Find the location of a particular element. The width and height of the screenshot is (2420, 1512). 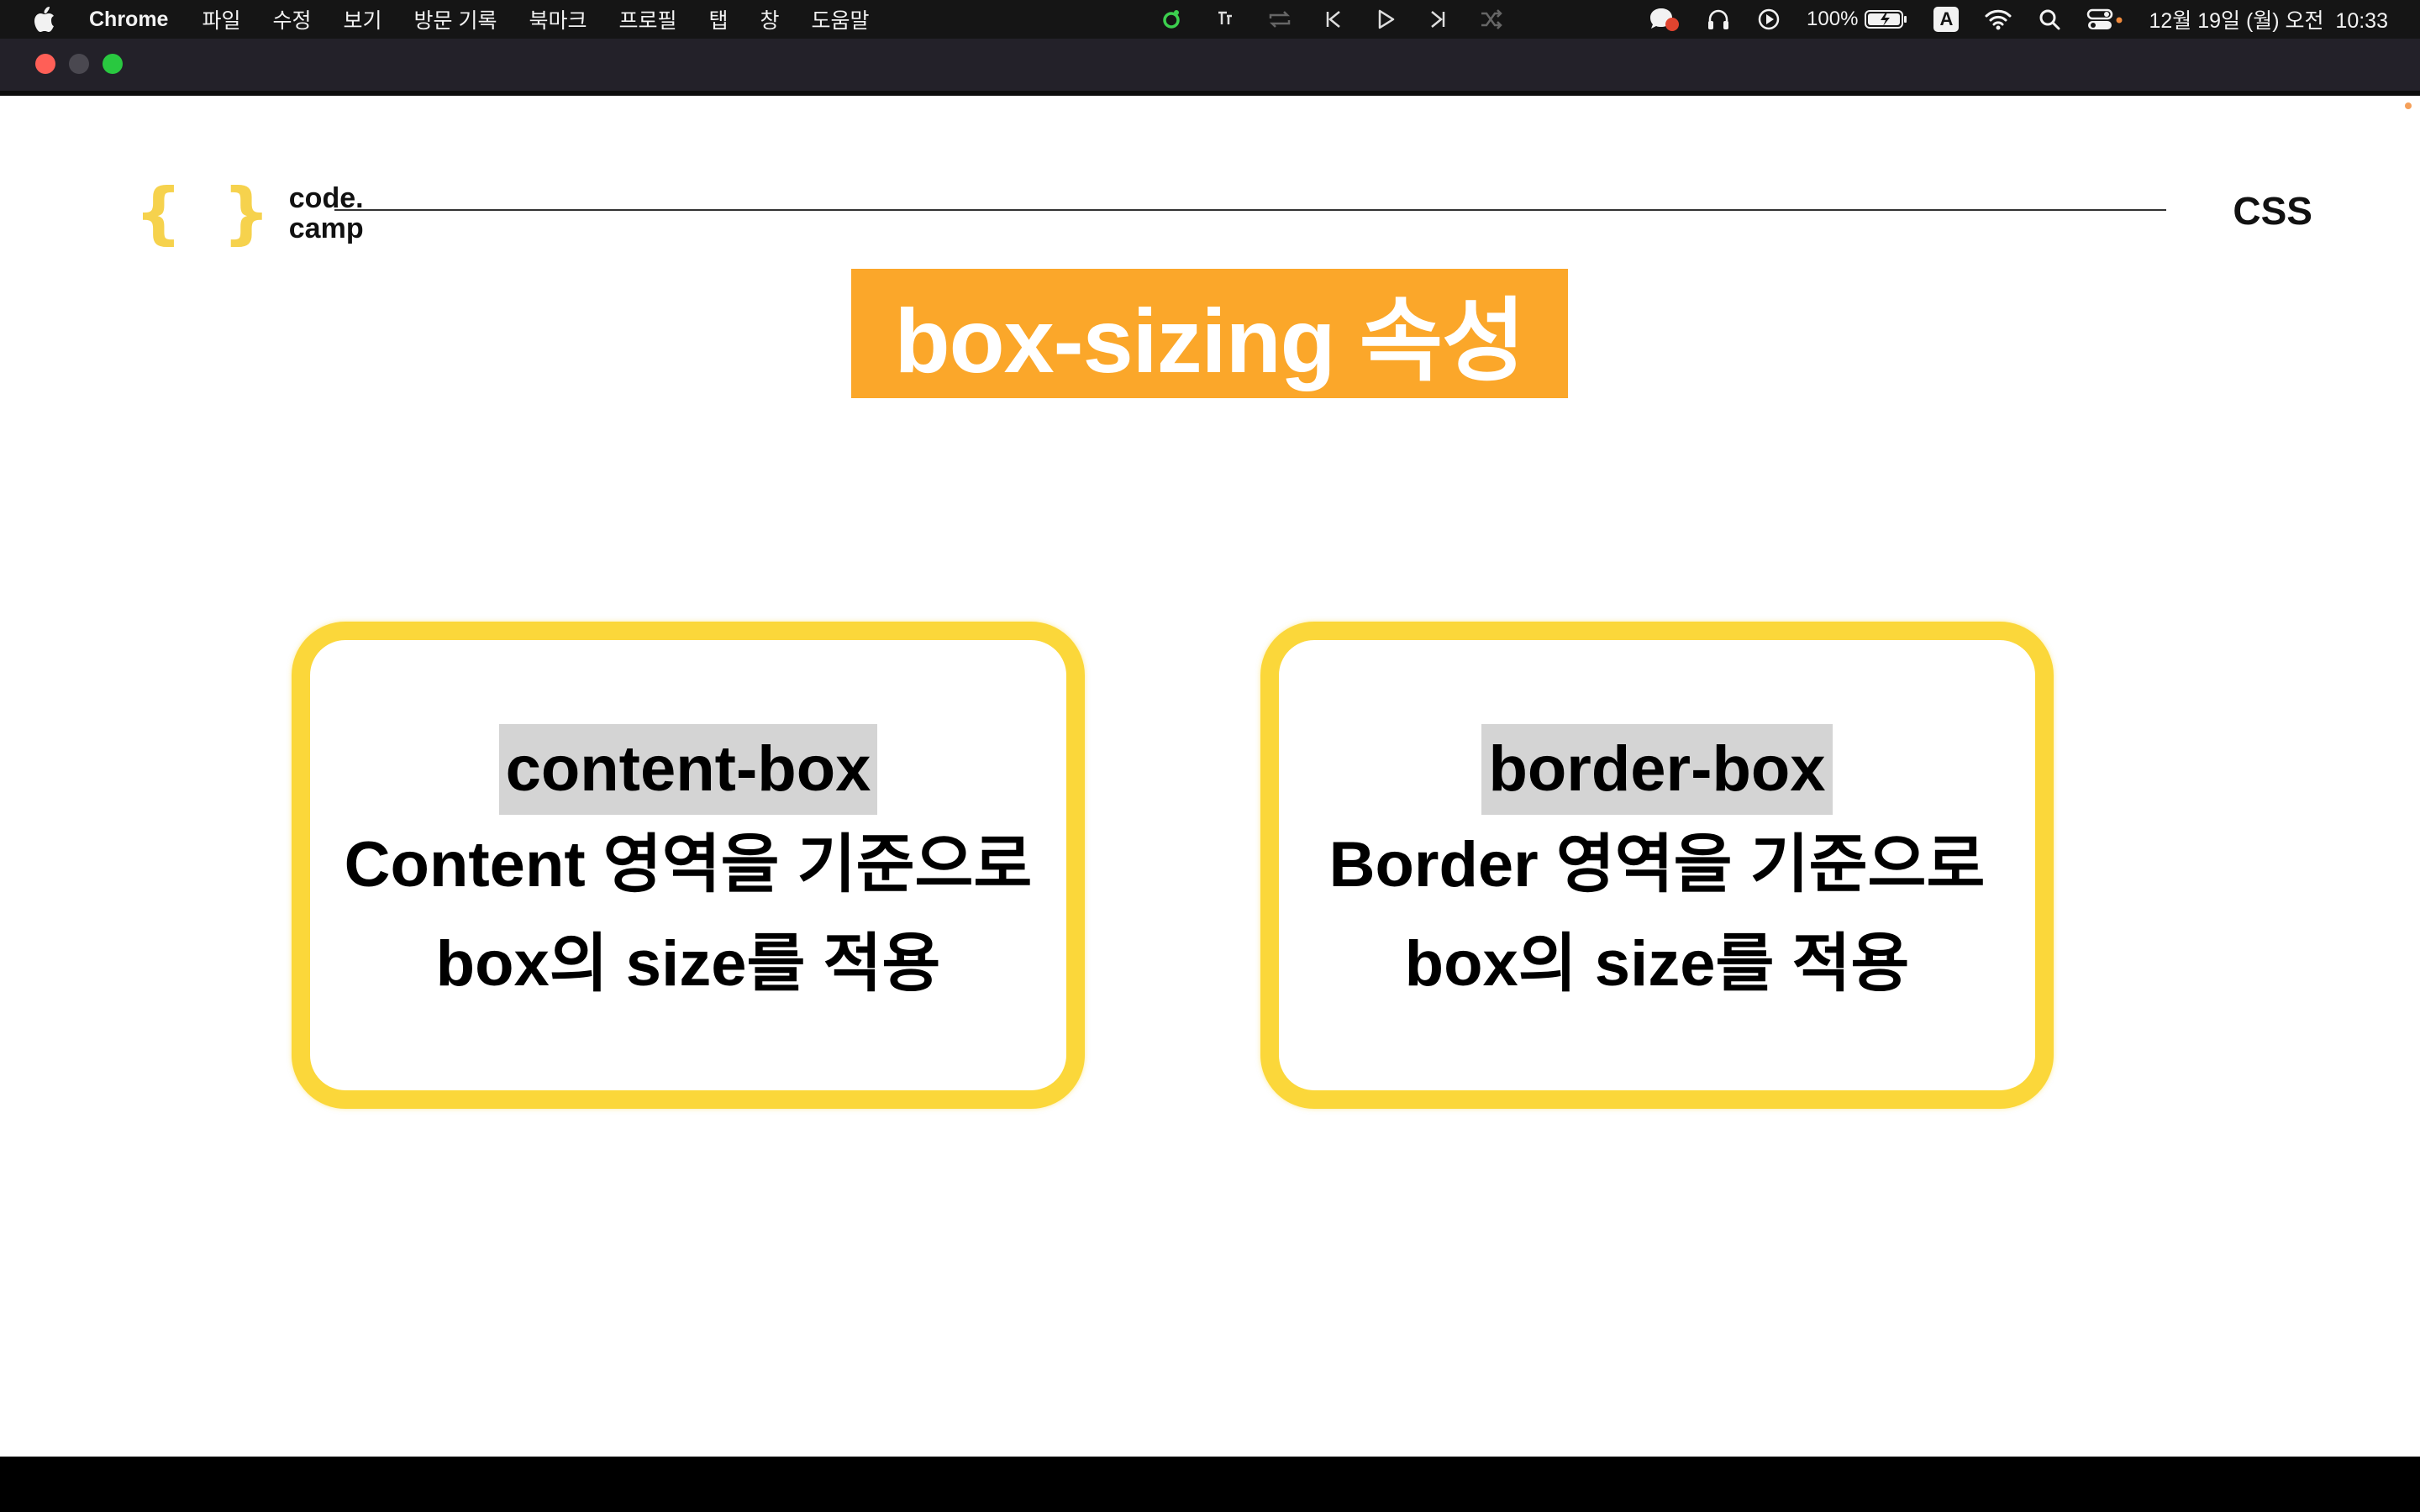

previous-track-icon is located at coordinates (1333, 19).